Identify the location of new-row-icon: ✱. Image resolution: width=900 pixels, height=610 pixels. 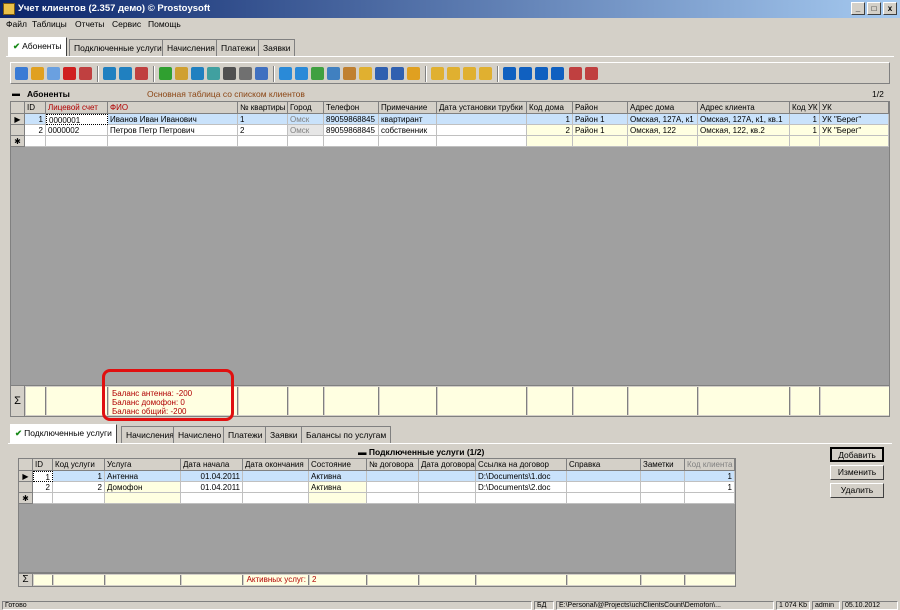
(18, 141).